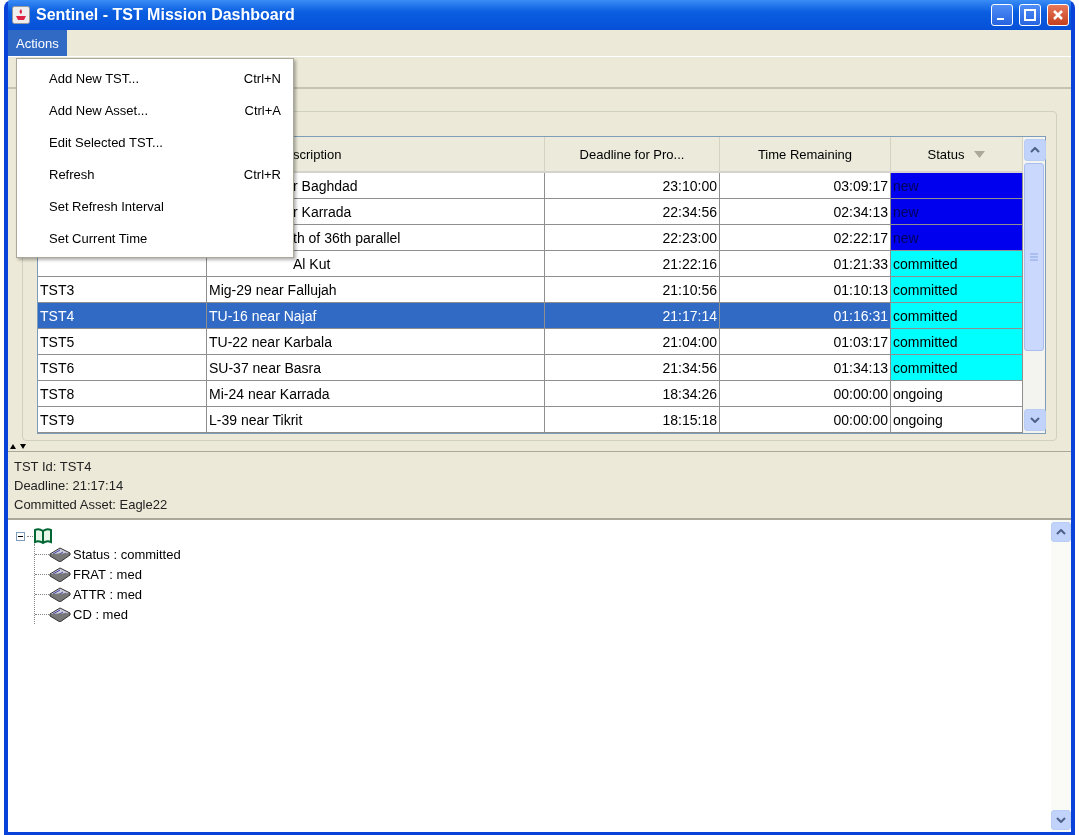 This screenshot has width=1079, height=835. I want to click on table-cell: 02:34:13, so click(860, 211).